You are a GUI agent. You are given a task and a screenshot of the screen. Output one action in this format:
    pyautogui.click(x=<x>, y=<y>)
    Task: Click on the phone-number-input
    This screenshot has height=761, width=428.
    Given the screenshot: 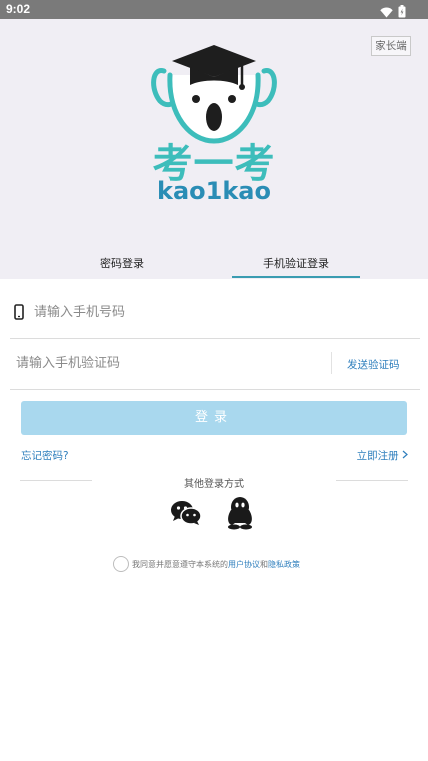 What is the action you would take?
    pyautogui.click(x=214, y=312)
    